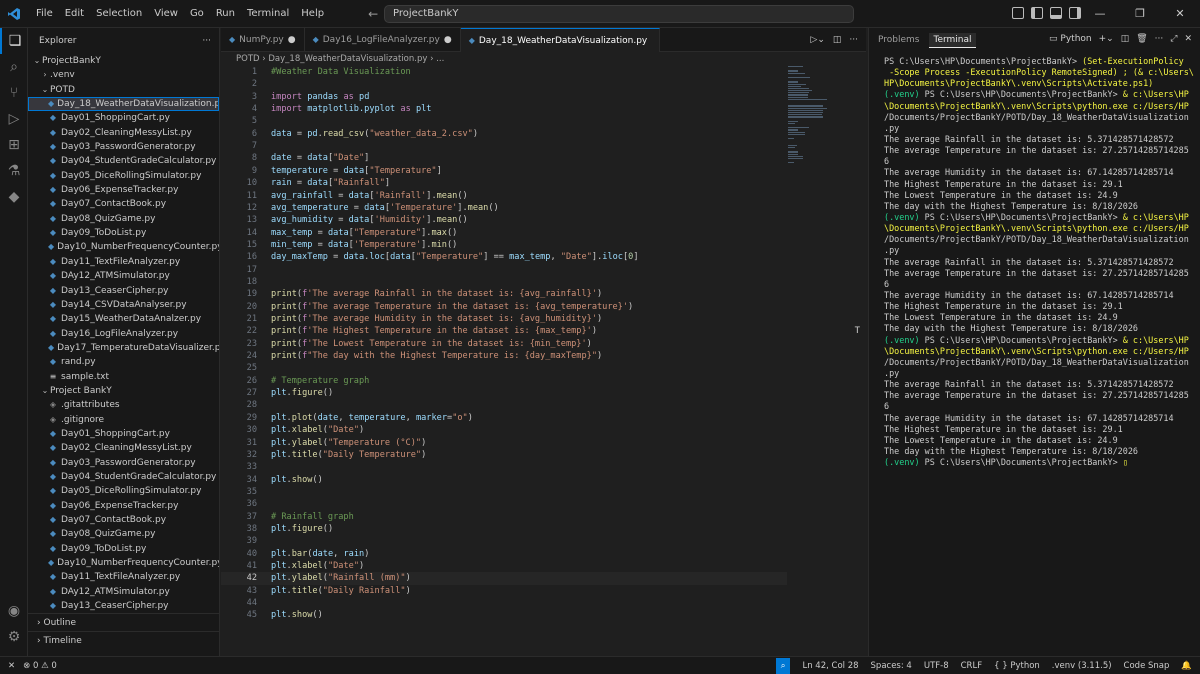  What do you see at coordinates (14, 67) in the screenshot?
I see `search-icon: ⌕` at bounding box center [14, 67].